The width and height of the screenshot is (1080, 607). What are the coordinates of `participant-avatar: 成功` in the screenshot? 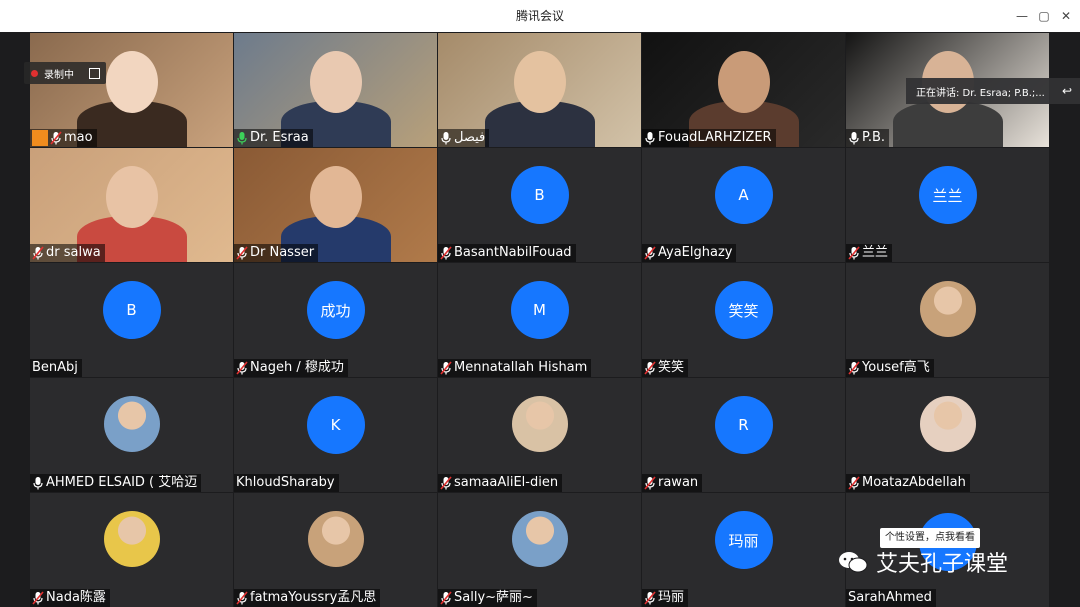 It's located at (335, 310).